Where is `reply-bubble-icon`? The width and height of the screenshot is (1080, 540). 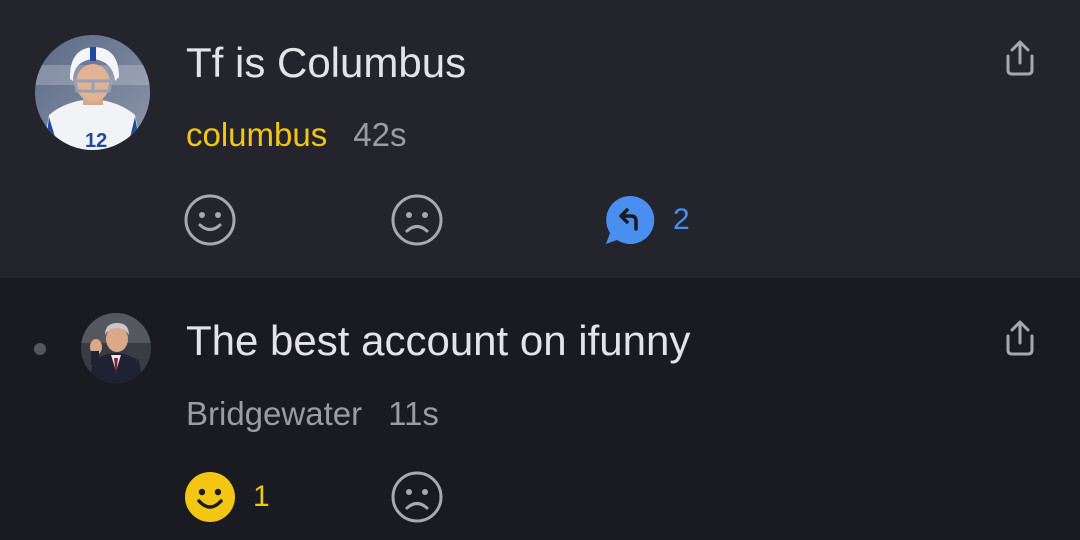 reply-bubble-icon is located at coordinates (630, 219).